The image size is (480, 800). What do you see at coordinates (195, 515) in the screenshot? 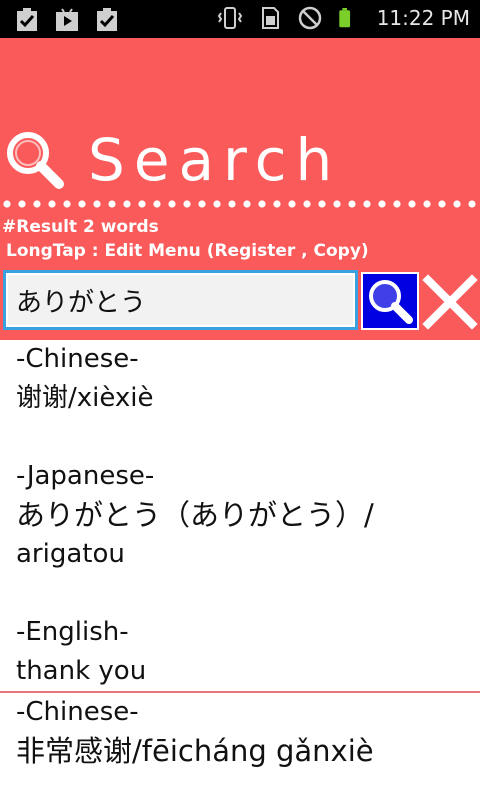
I see `japanese-translation: ありがとう（ありがとう）/` at bounding box center [195, 515].